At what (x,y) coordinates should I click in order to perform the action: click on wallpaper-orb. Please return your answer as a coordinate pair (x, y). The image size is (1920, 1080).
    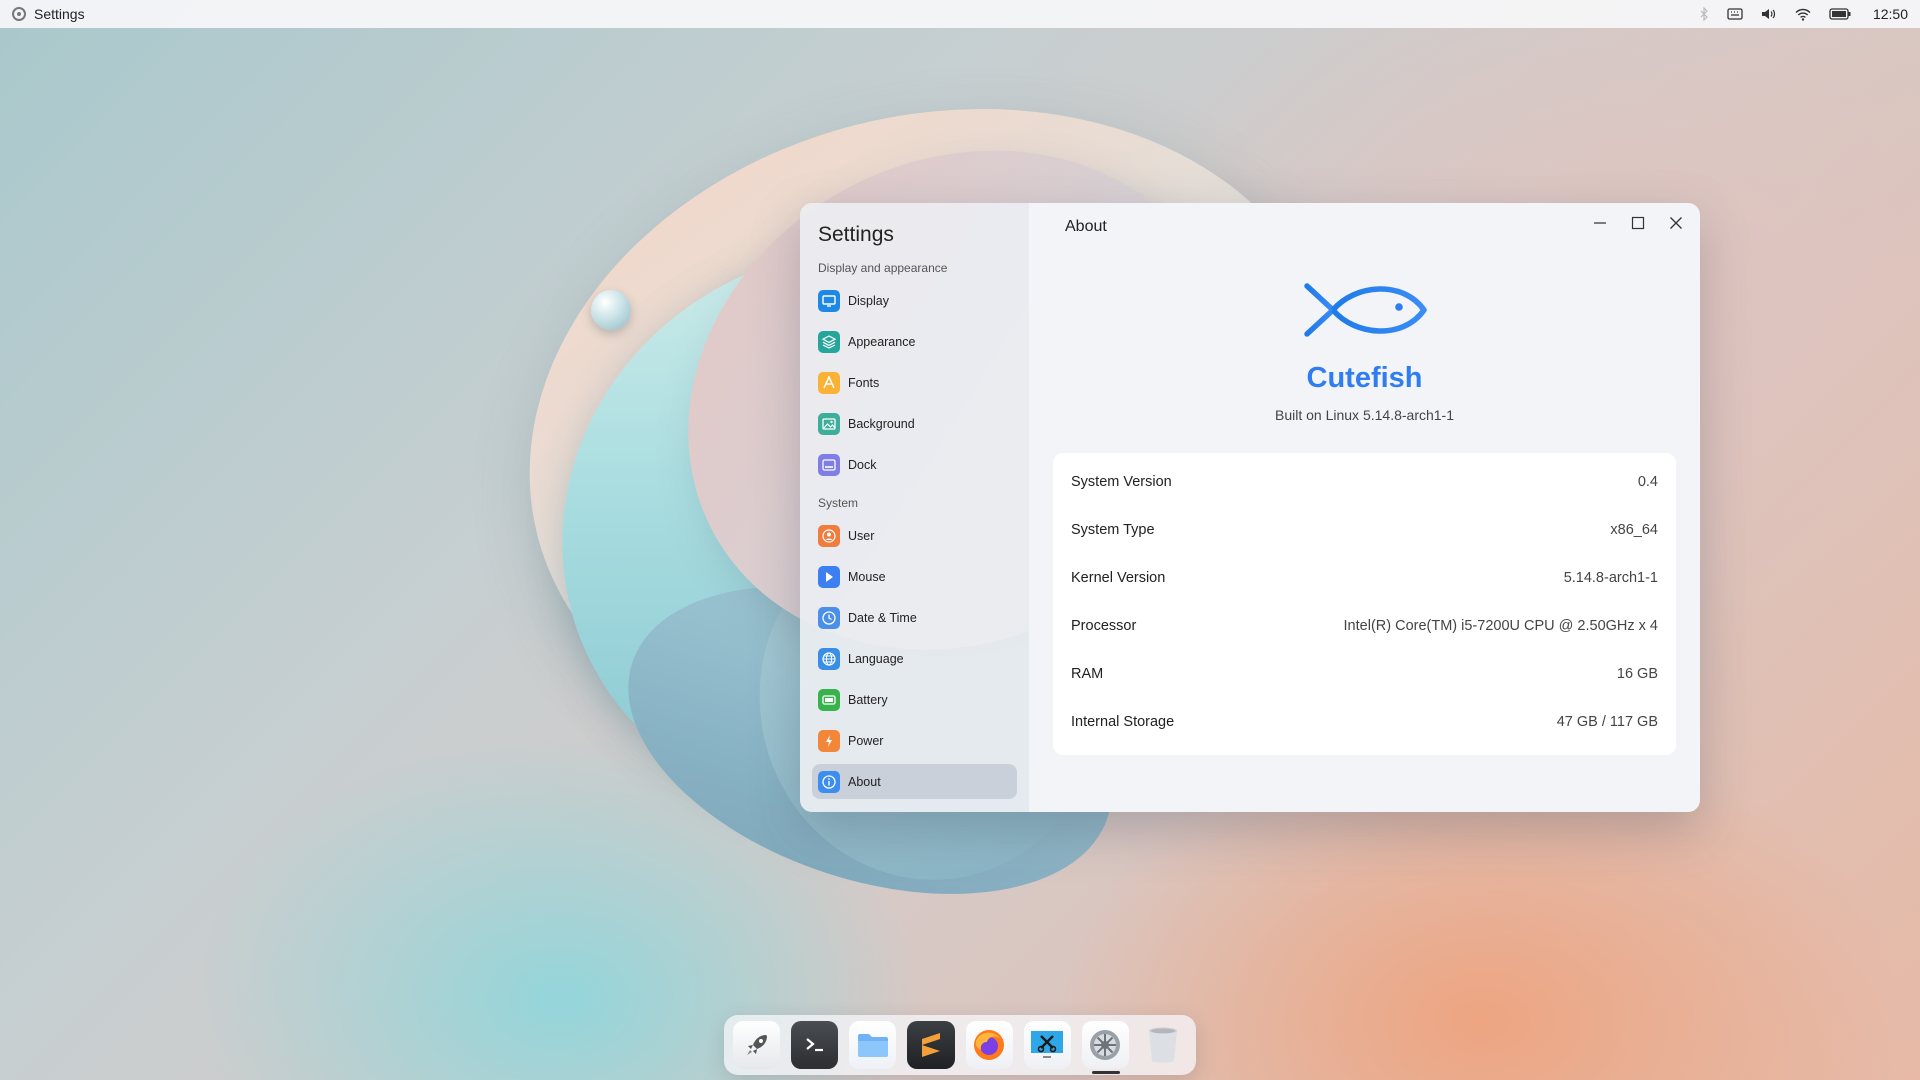
    Looking at the image, I should click on (611, 310).